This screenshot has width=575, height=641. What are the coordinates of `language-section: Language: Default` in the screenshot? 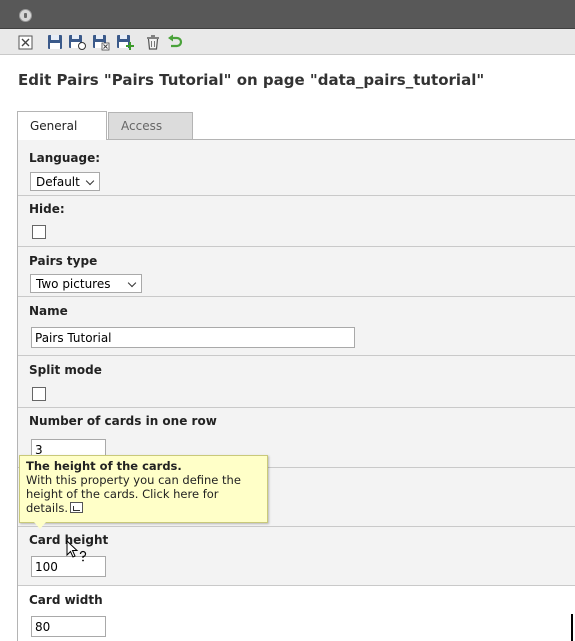 It's located at (296, 168).